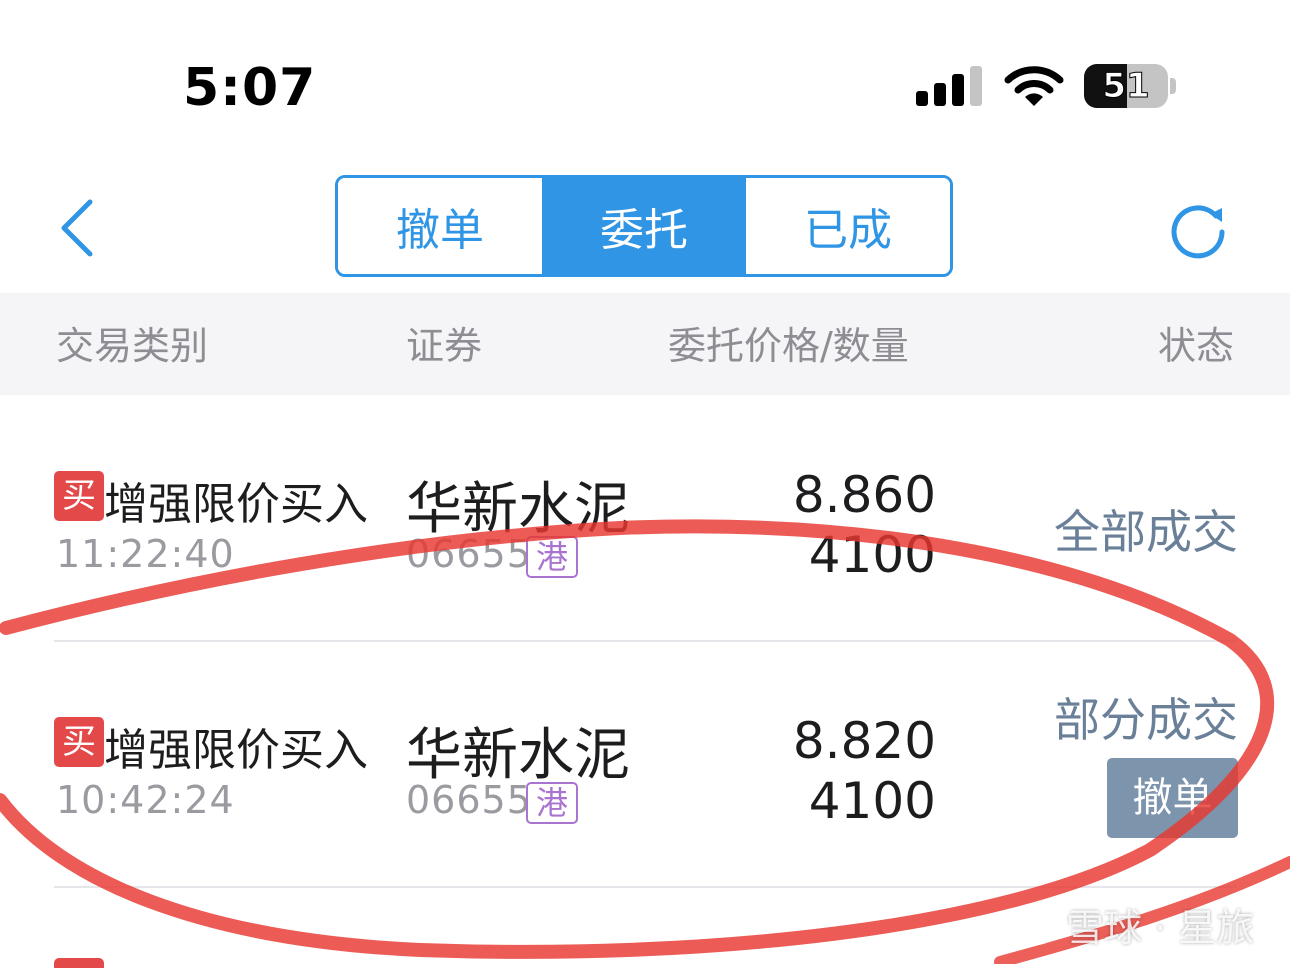 The width and height of the screenshot is (1290, 968). I want to click on order-time: 11:22:40, so click(145, 554).